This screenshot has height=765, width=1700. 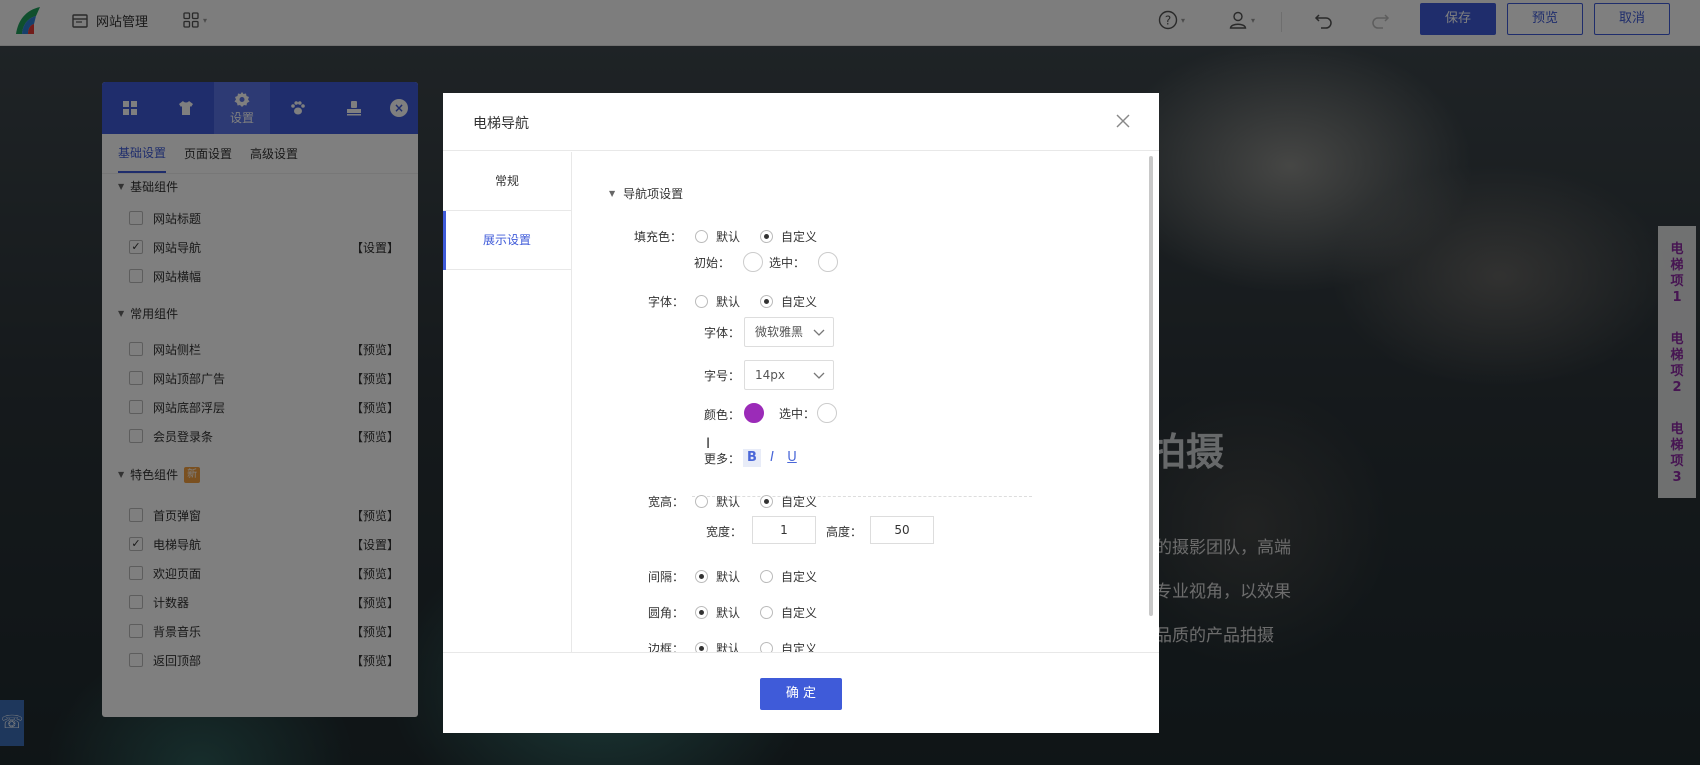 I want to click on width-label: 宽度：, so click(x=724, y=532).